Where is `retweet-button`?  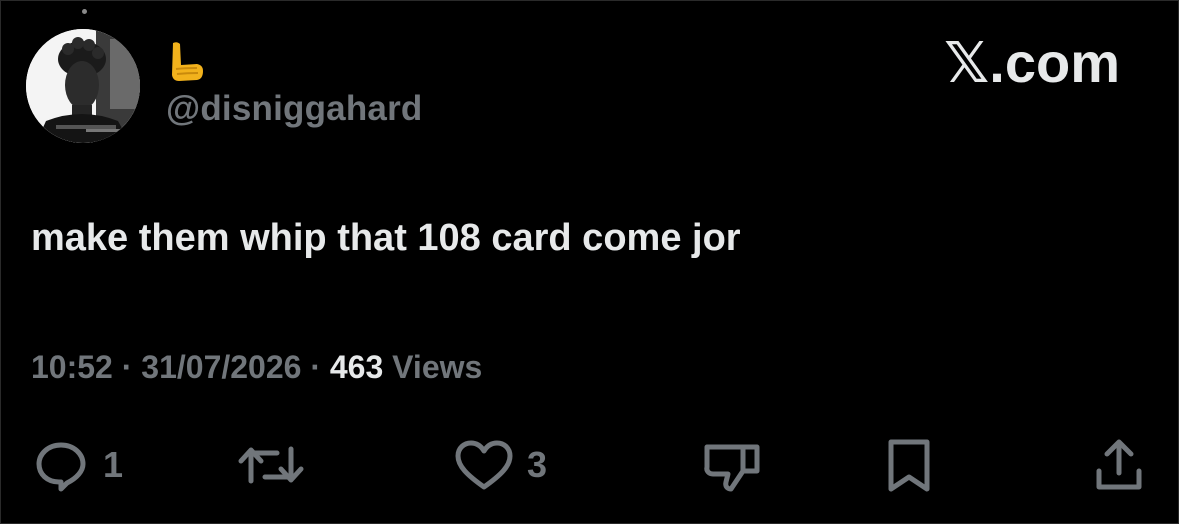
retweet-button is located at coordinates (271, 465).